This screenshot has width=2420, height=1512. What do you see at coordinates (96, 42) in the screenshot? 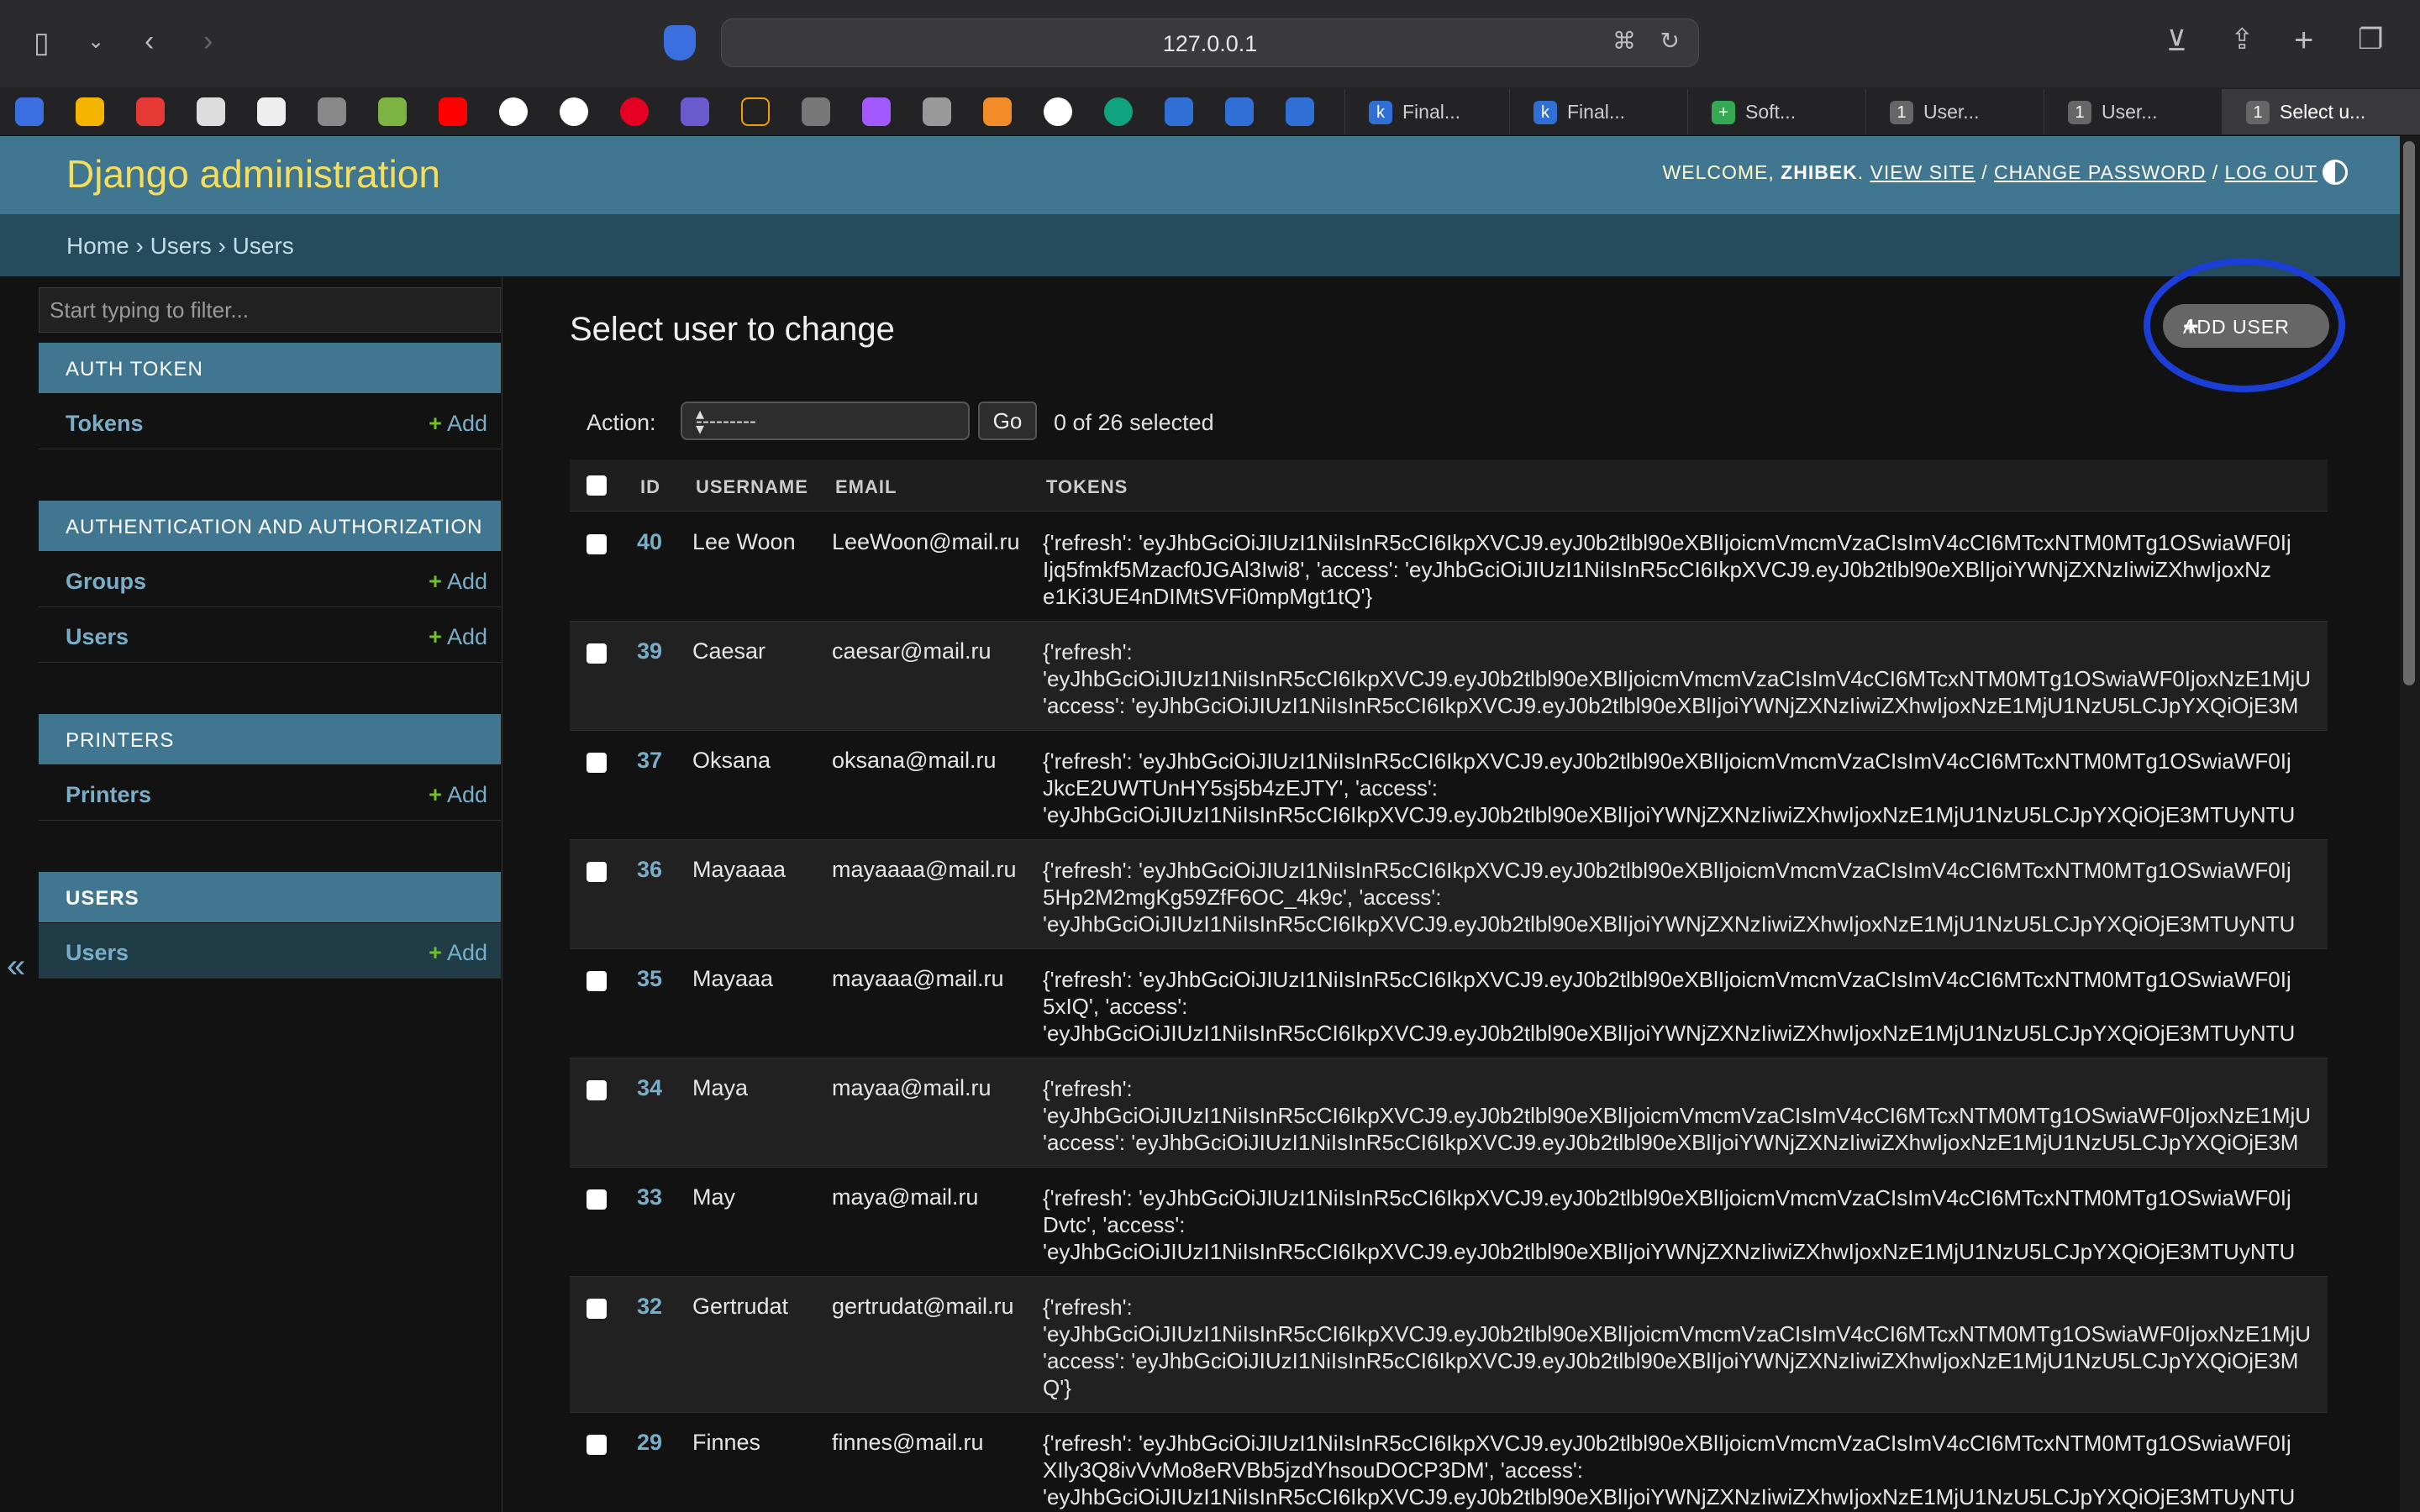
I see `chevron-down-icon: ⌄` at bounding box center [96, 42].